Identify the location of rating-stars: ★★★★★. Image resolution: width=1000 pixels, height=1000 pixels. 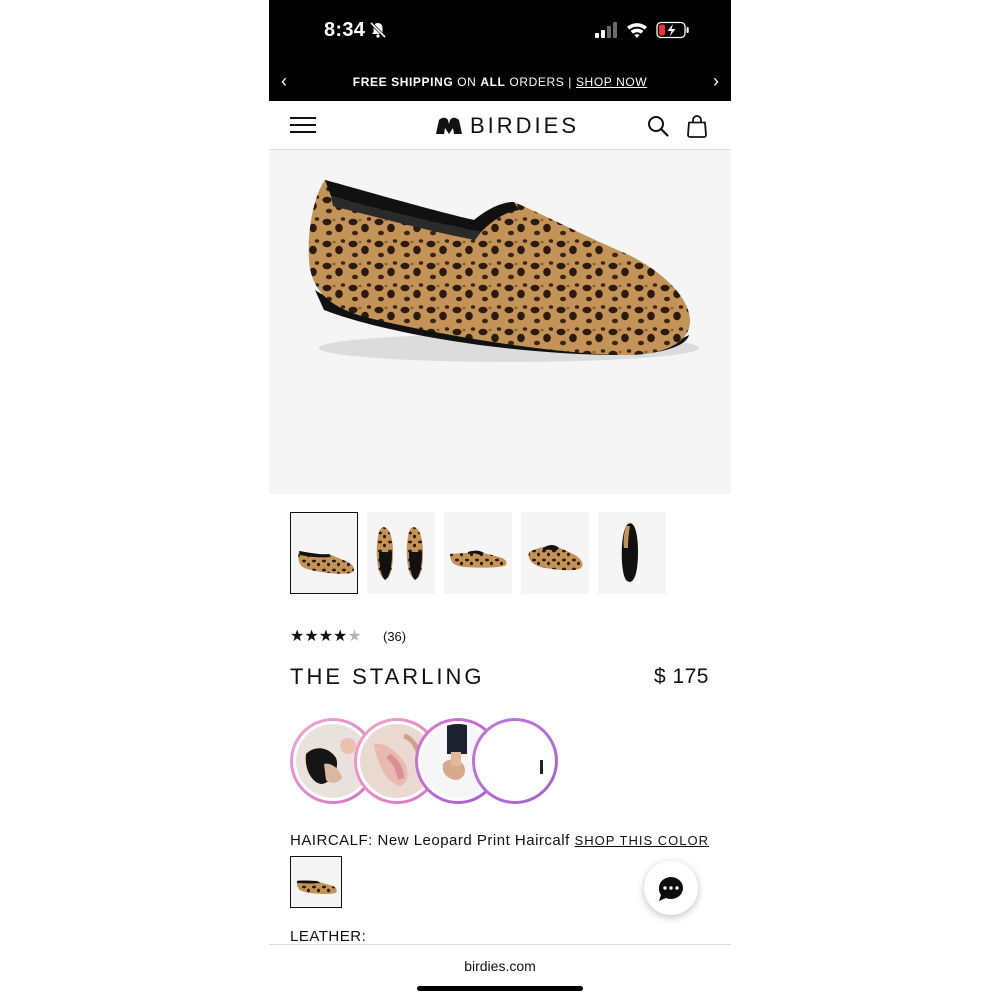
(326, 636).